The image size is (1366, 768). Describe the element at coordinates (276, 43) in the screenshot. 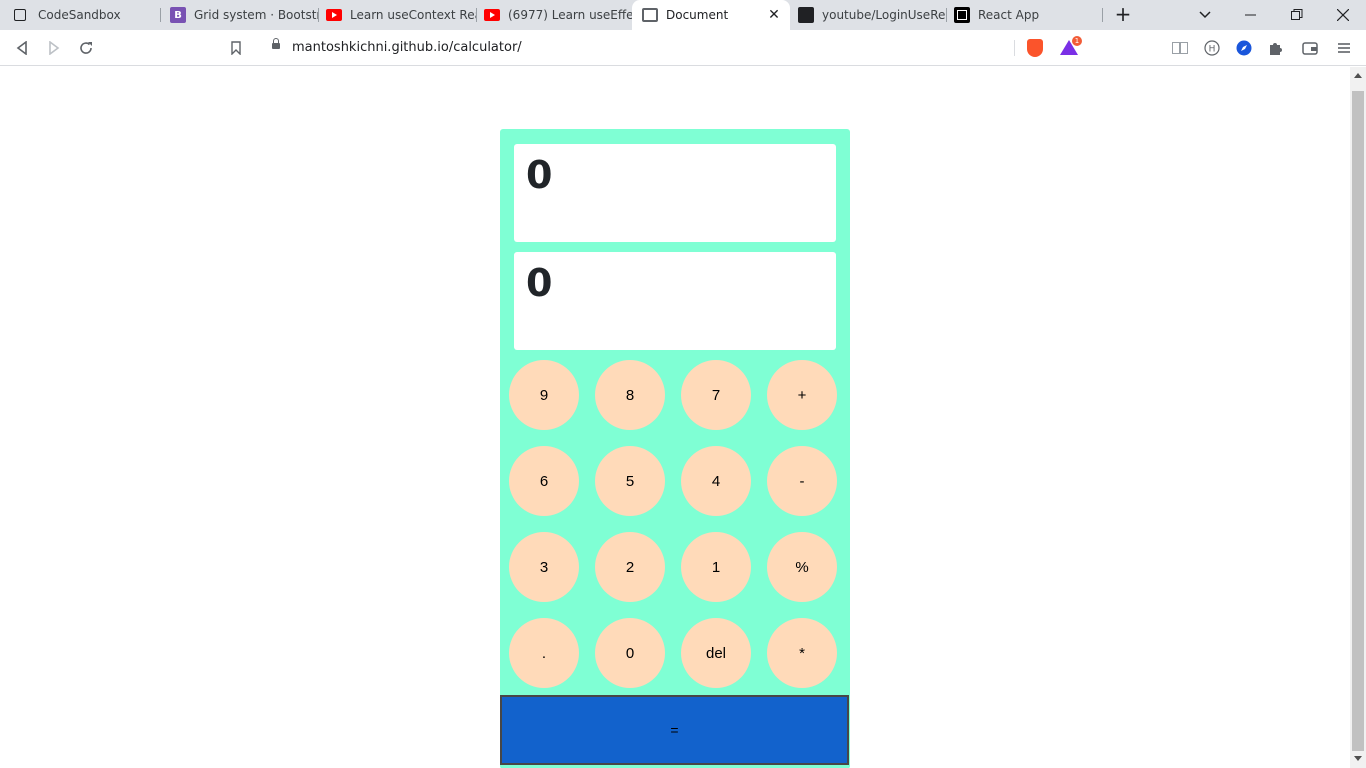

I see `lock-icon` at that location.